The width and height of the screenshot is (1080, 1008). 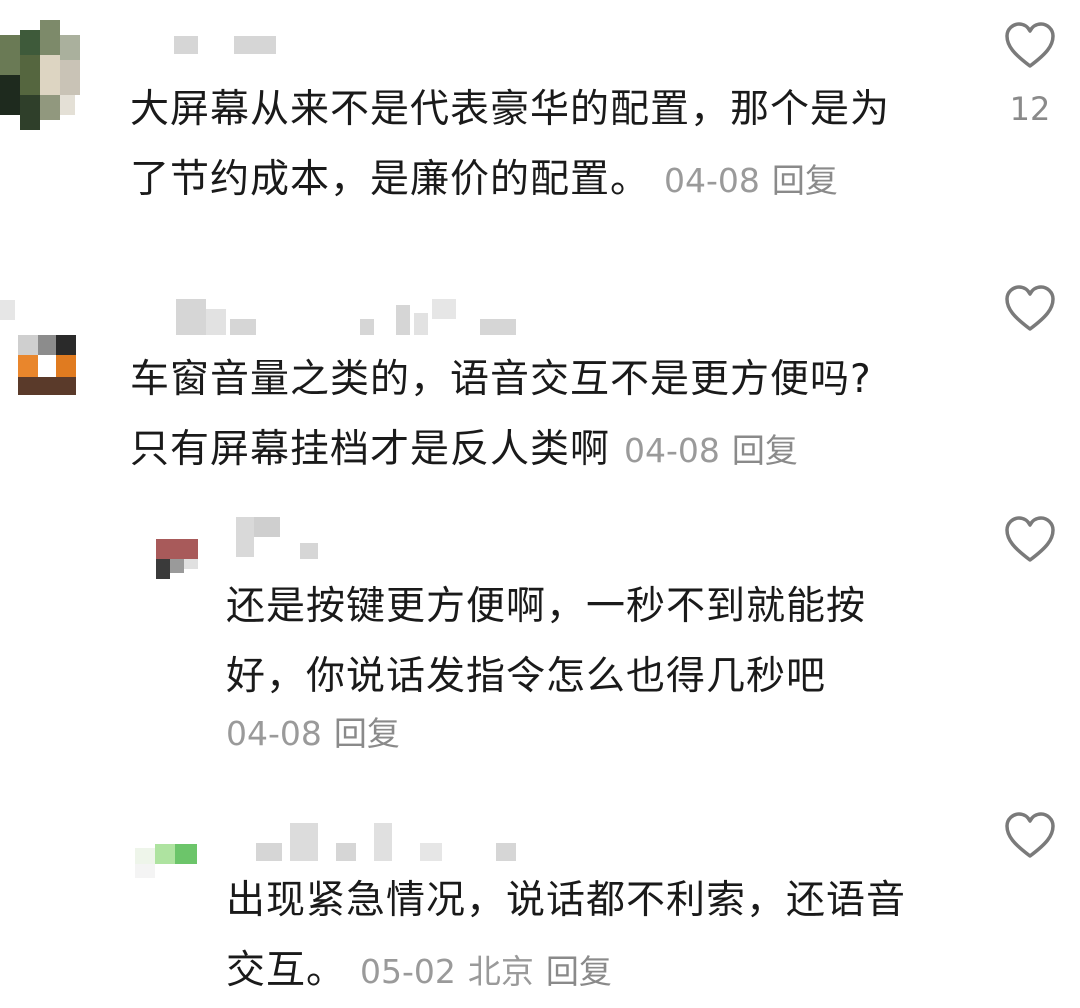 What do you see at coordinates (596, 642) in the screenshot?
I see `comment-text: 还是按键更方便啊，一秒不到就能按 好，你说话发指令怎么也得几秒吧` at bounding box center [596, 642].